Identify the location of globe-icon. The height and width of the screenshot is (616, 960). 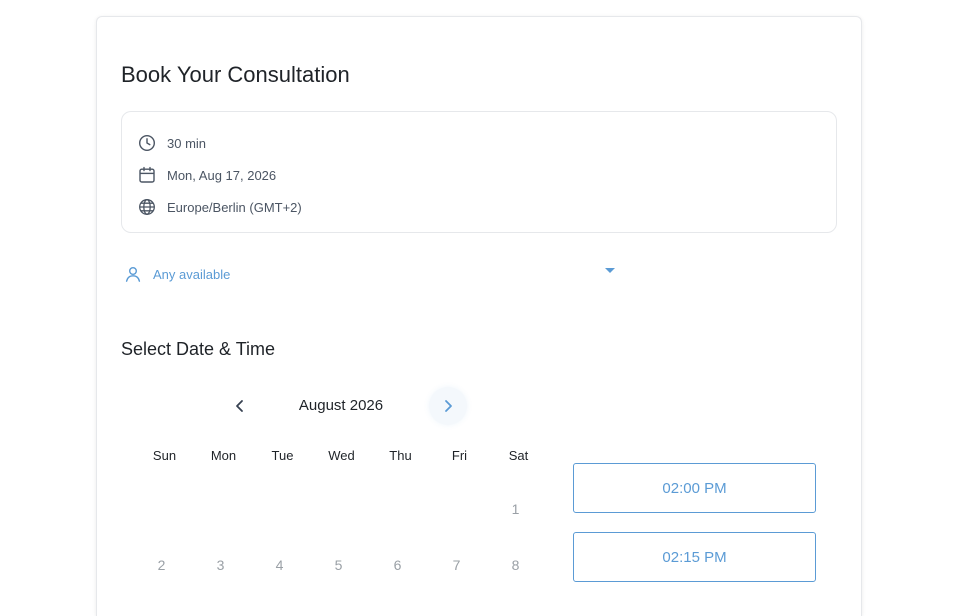
(147, 207).